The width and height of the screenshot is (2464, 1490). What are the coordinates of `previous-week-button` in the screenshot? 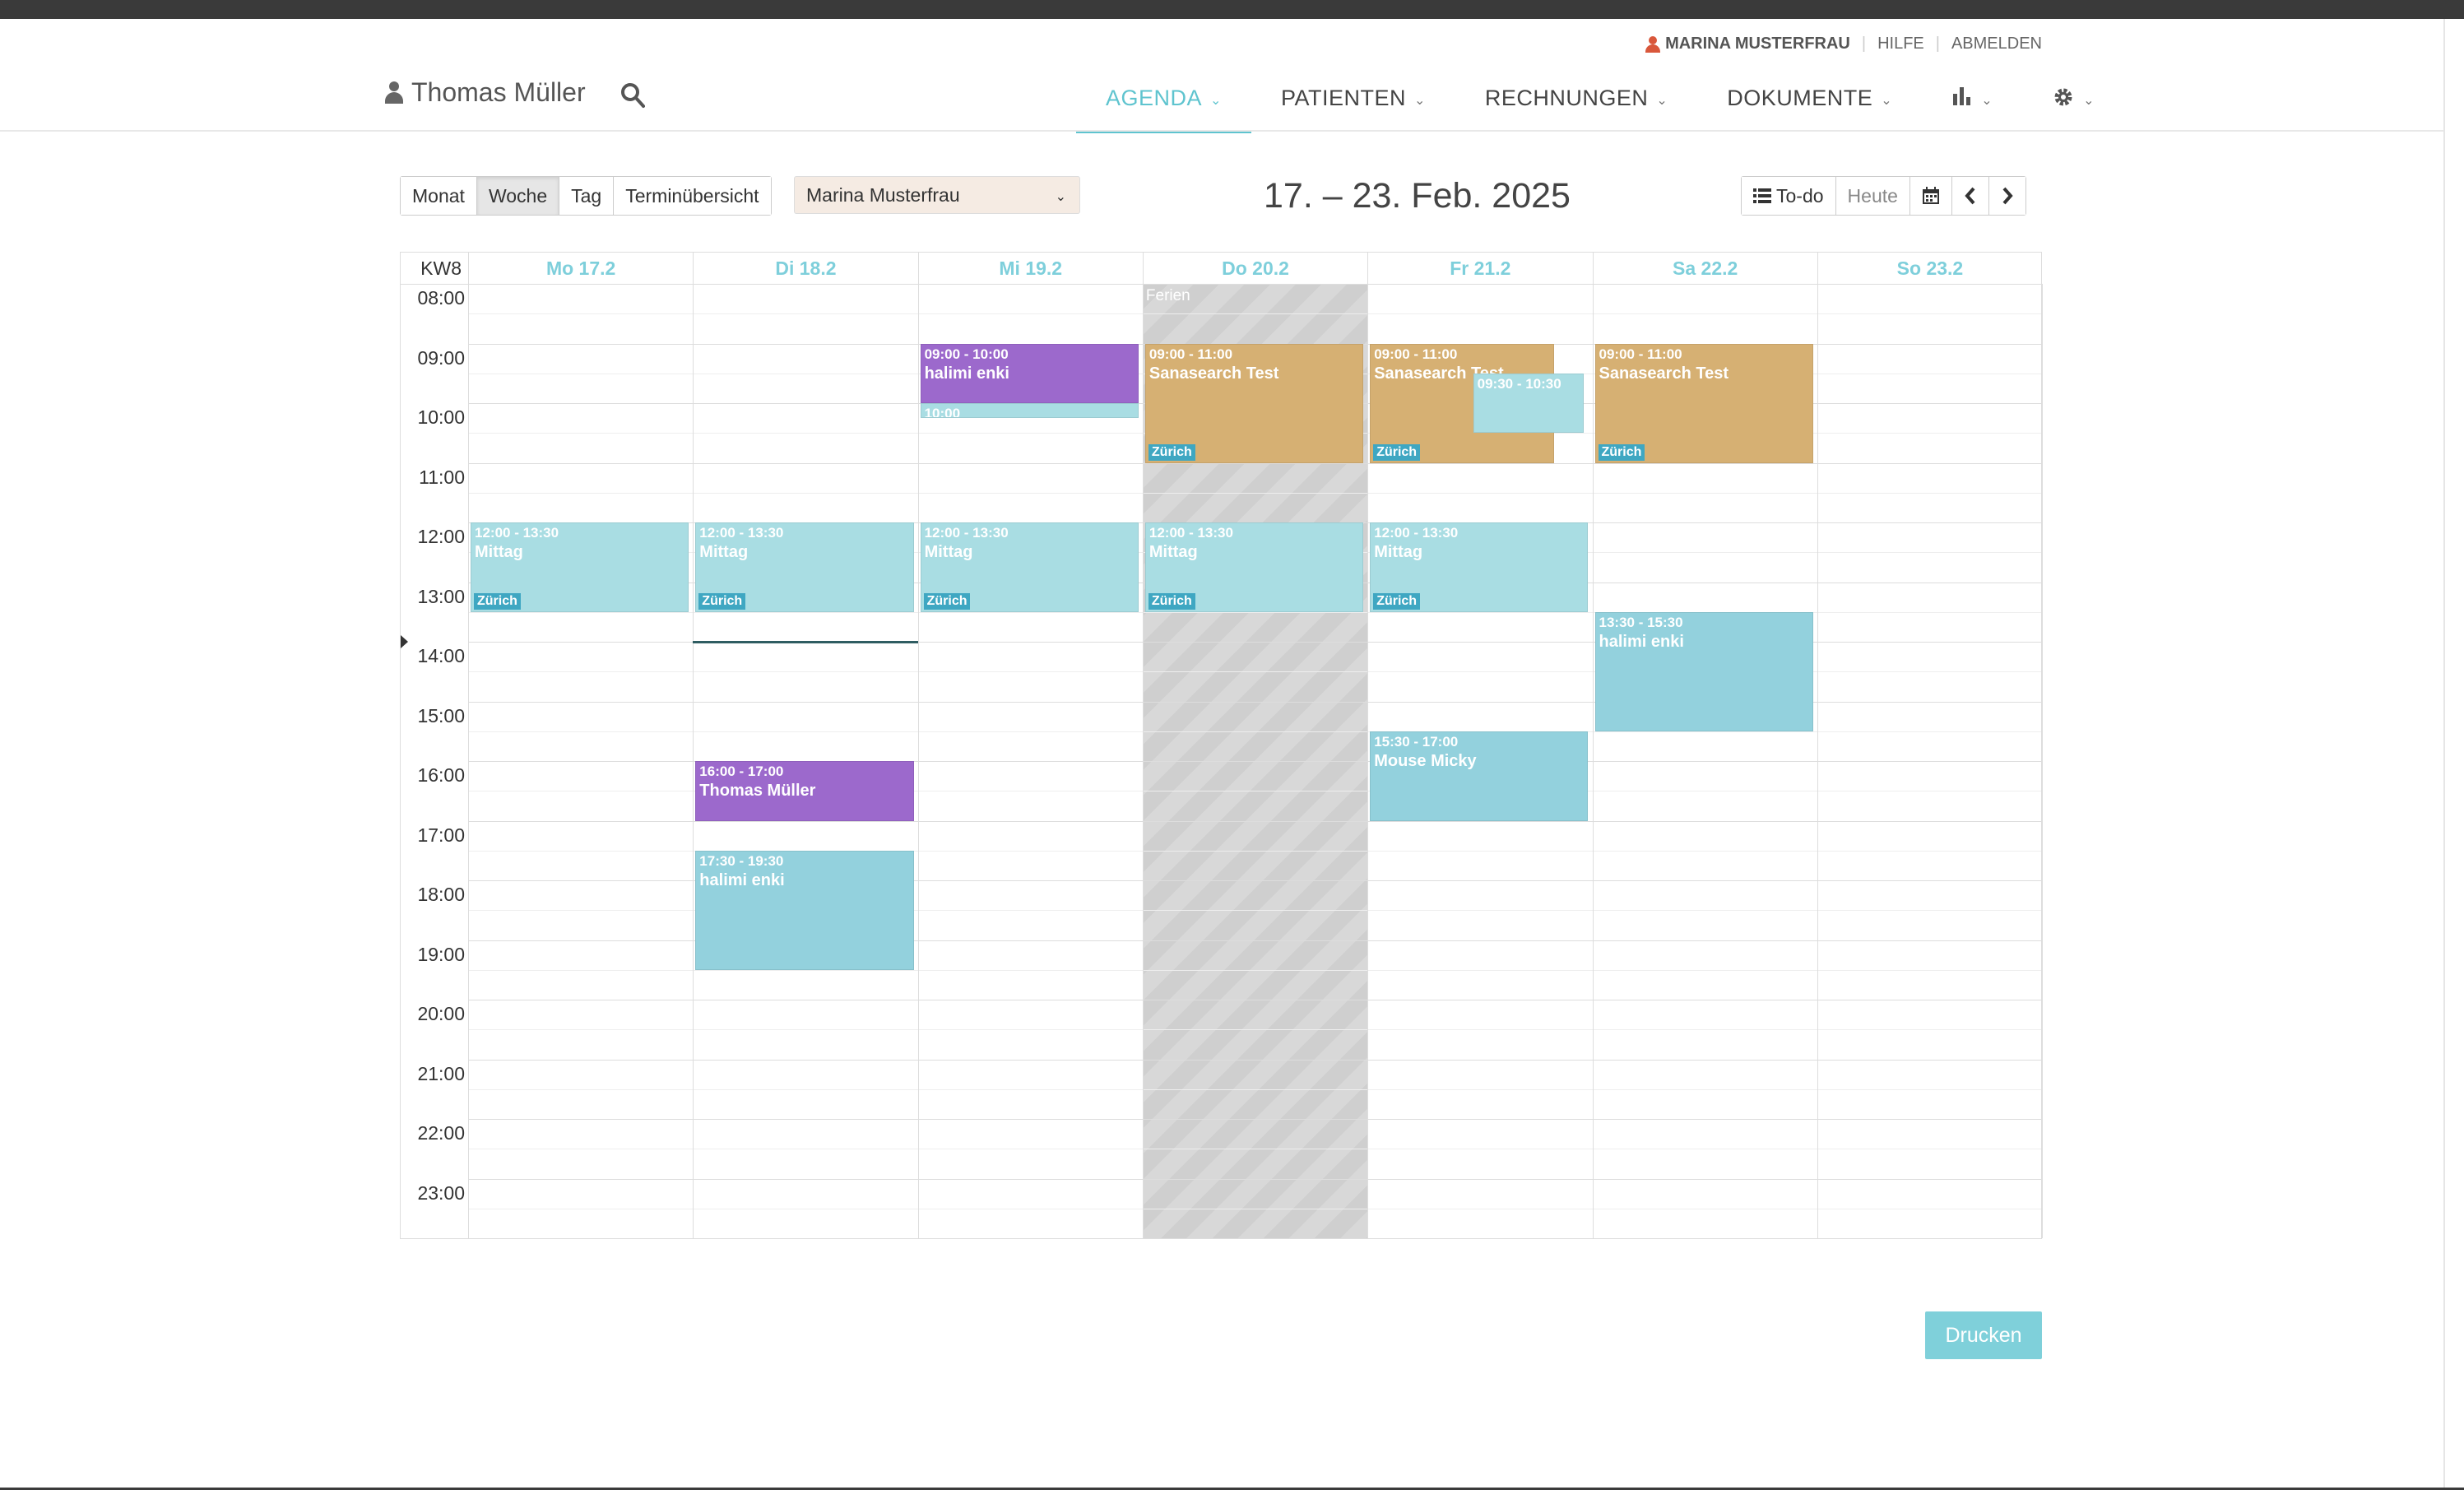 It's located at (1970, 196).